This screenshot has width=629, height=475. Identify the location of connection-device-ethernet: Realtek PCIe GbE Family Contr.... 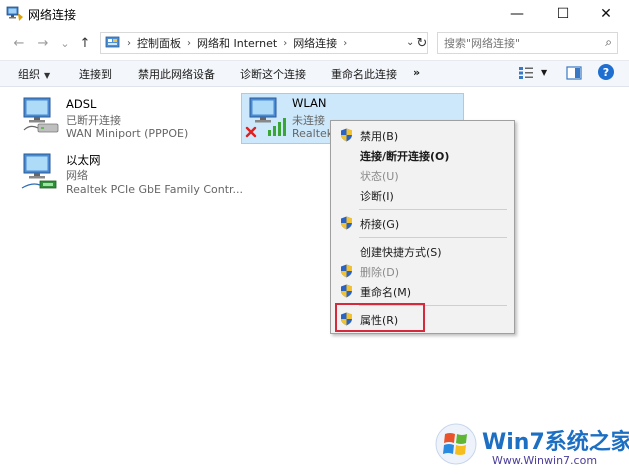
(155, 189).